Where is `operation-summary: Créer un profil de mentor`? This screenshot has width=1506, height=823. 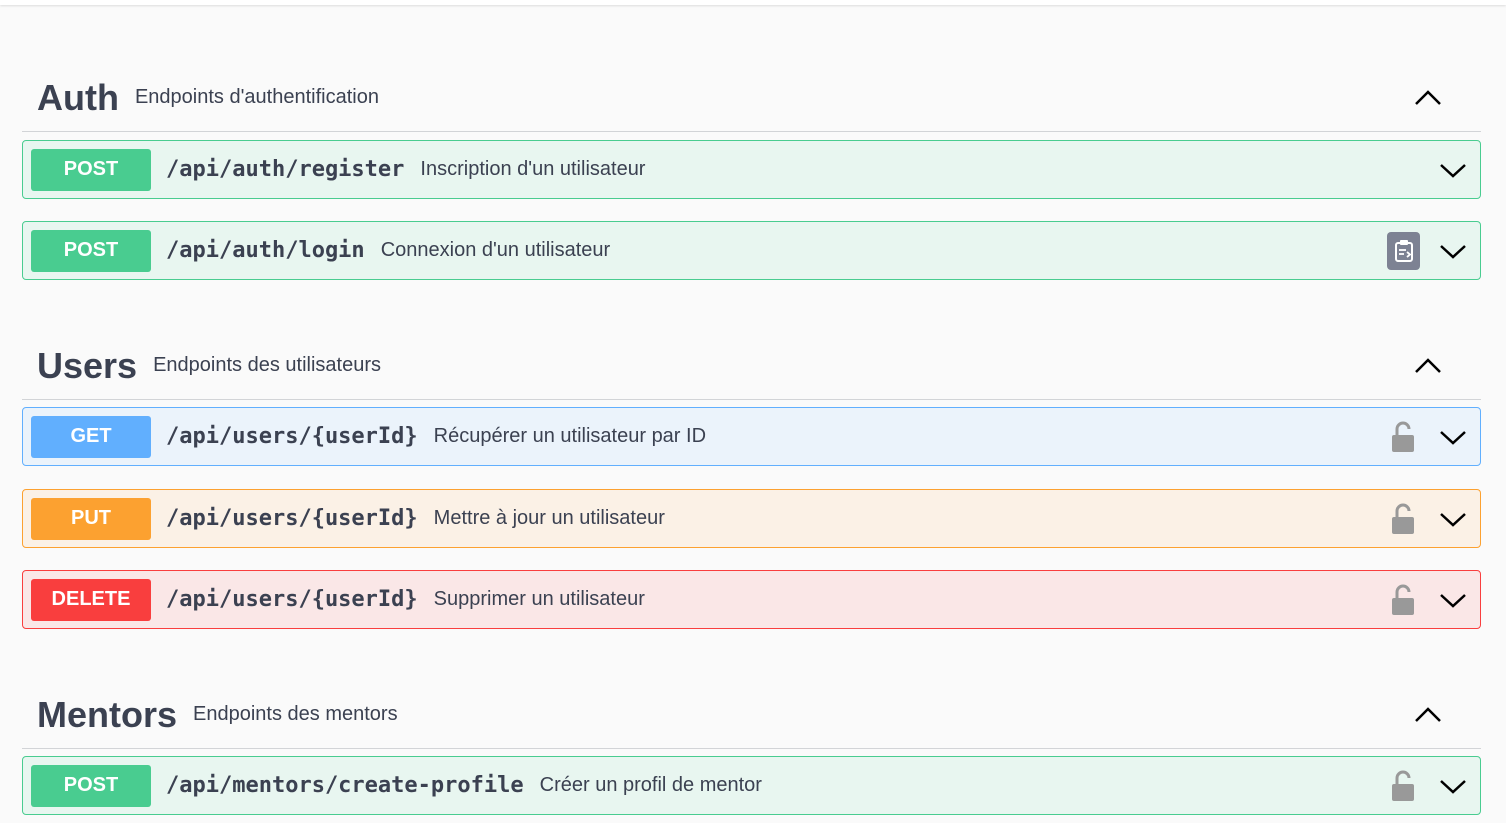
operation-summary: Créer un profil de mentor is located at coordinates (650, 785).